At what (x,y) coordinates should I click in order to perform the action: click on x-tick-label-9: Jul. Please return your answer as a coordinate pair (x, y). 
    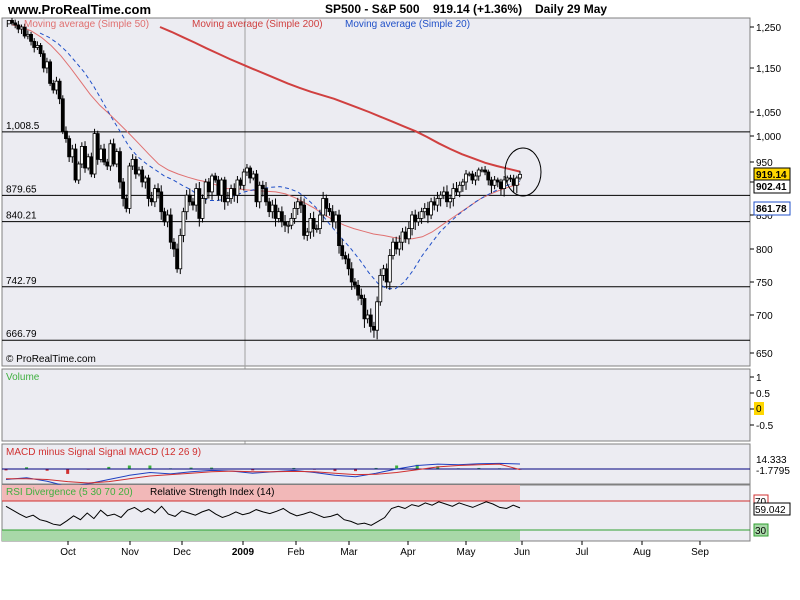
    Looking at the image, I should click on (582, 552).